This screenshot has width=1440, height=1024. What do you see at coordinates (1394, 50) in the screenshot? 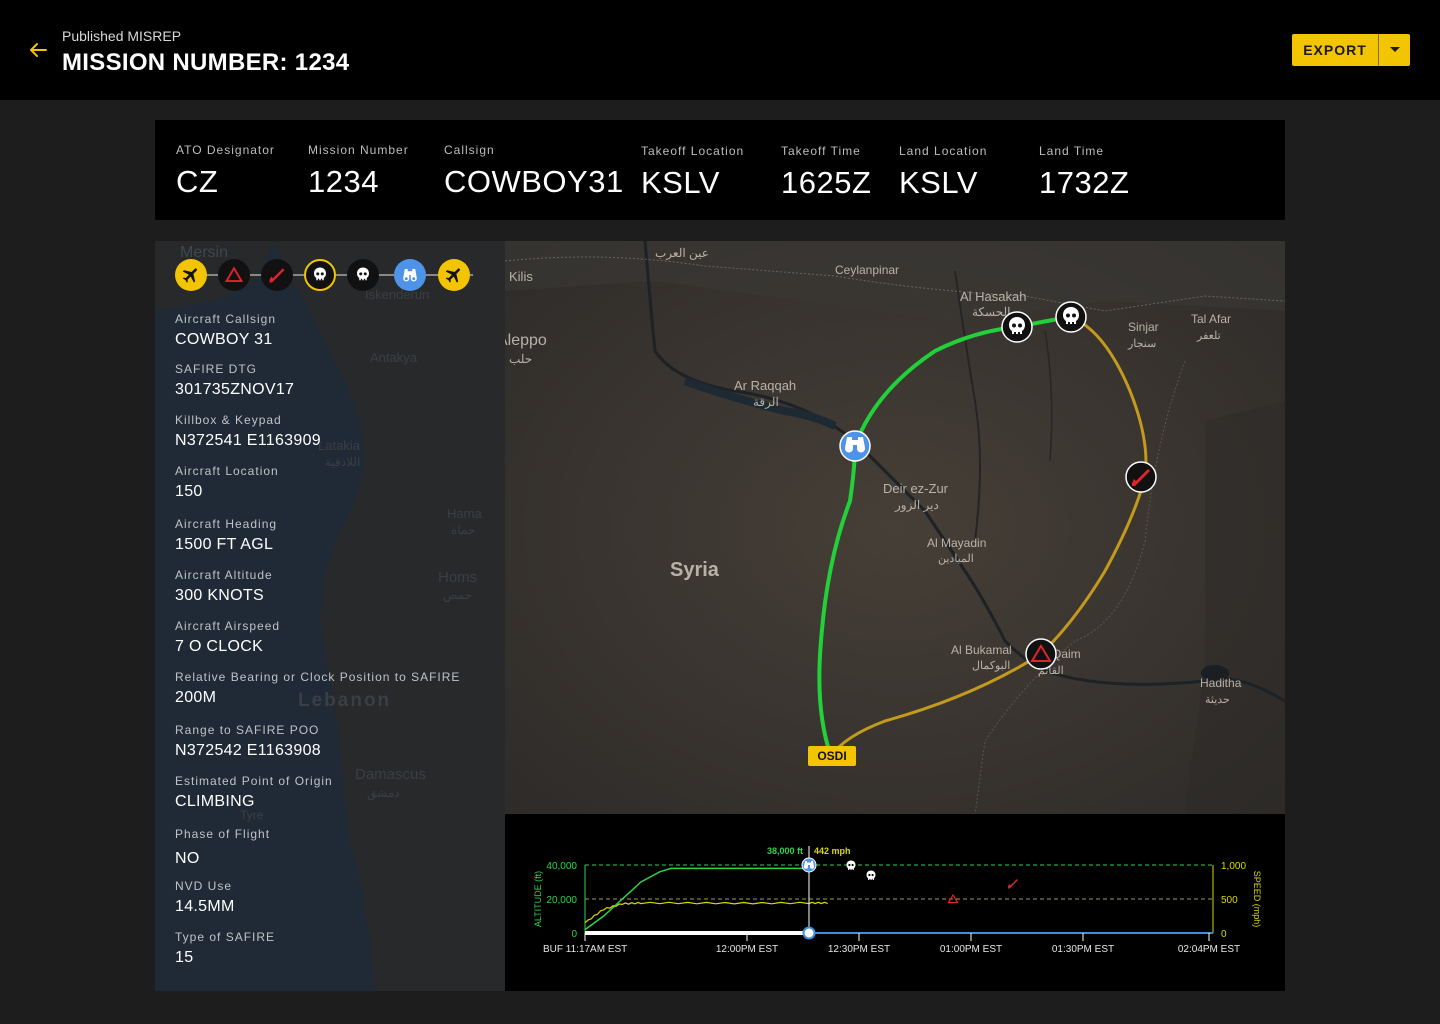
I see `chevron-down-icon` at bounding box center [1394, 50].